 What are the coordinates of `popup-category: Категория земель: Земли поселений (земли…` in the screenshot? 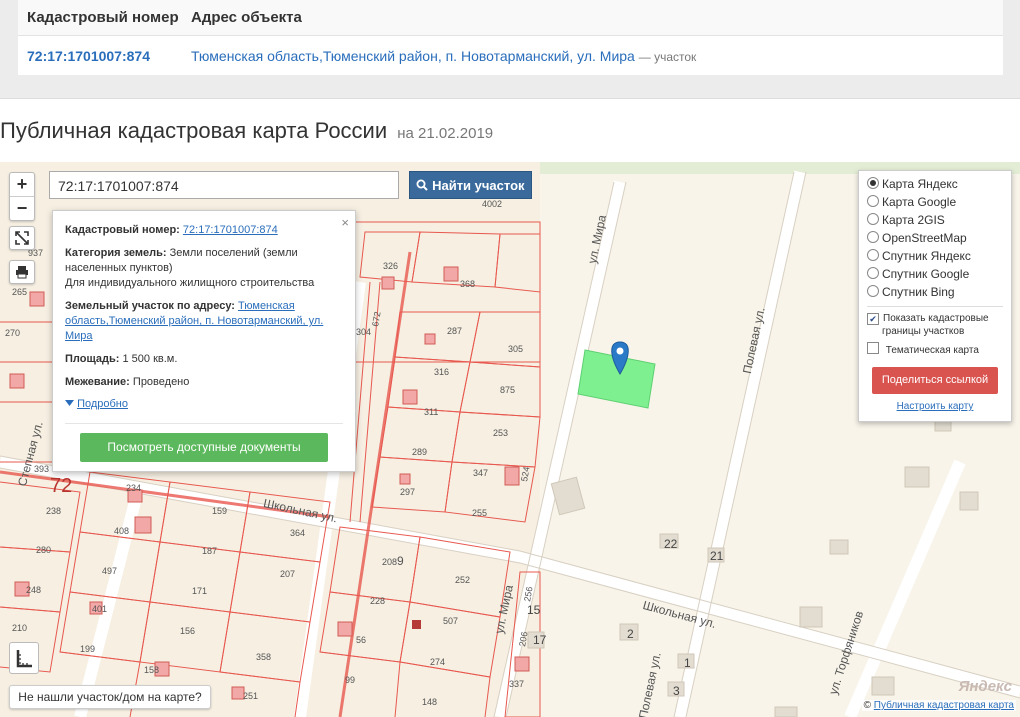 It's located at (202, 268).